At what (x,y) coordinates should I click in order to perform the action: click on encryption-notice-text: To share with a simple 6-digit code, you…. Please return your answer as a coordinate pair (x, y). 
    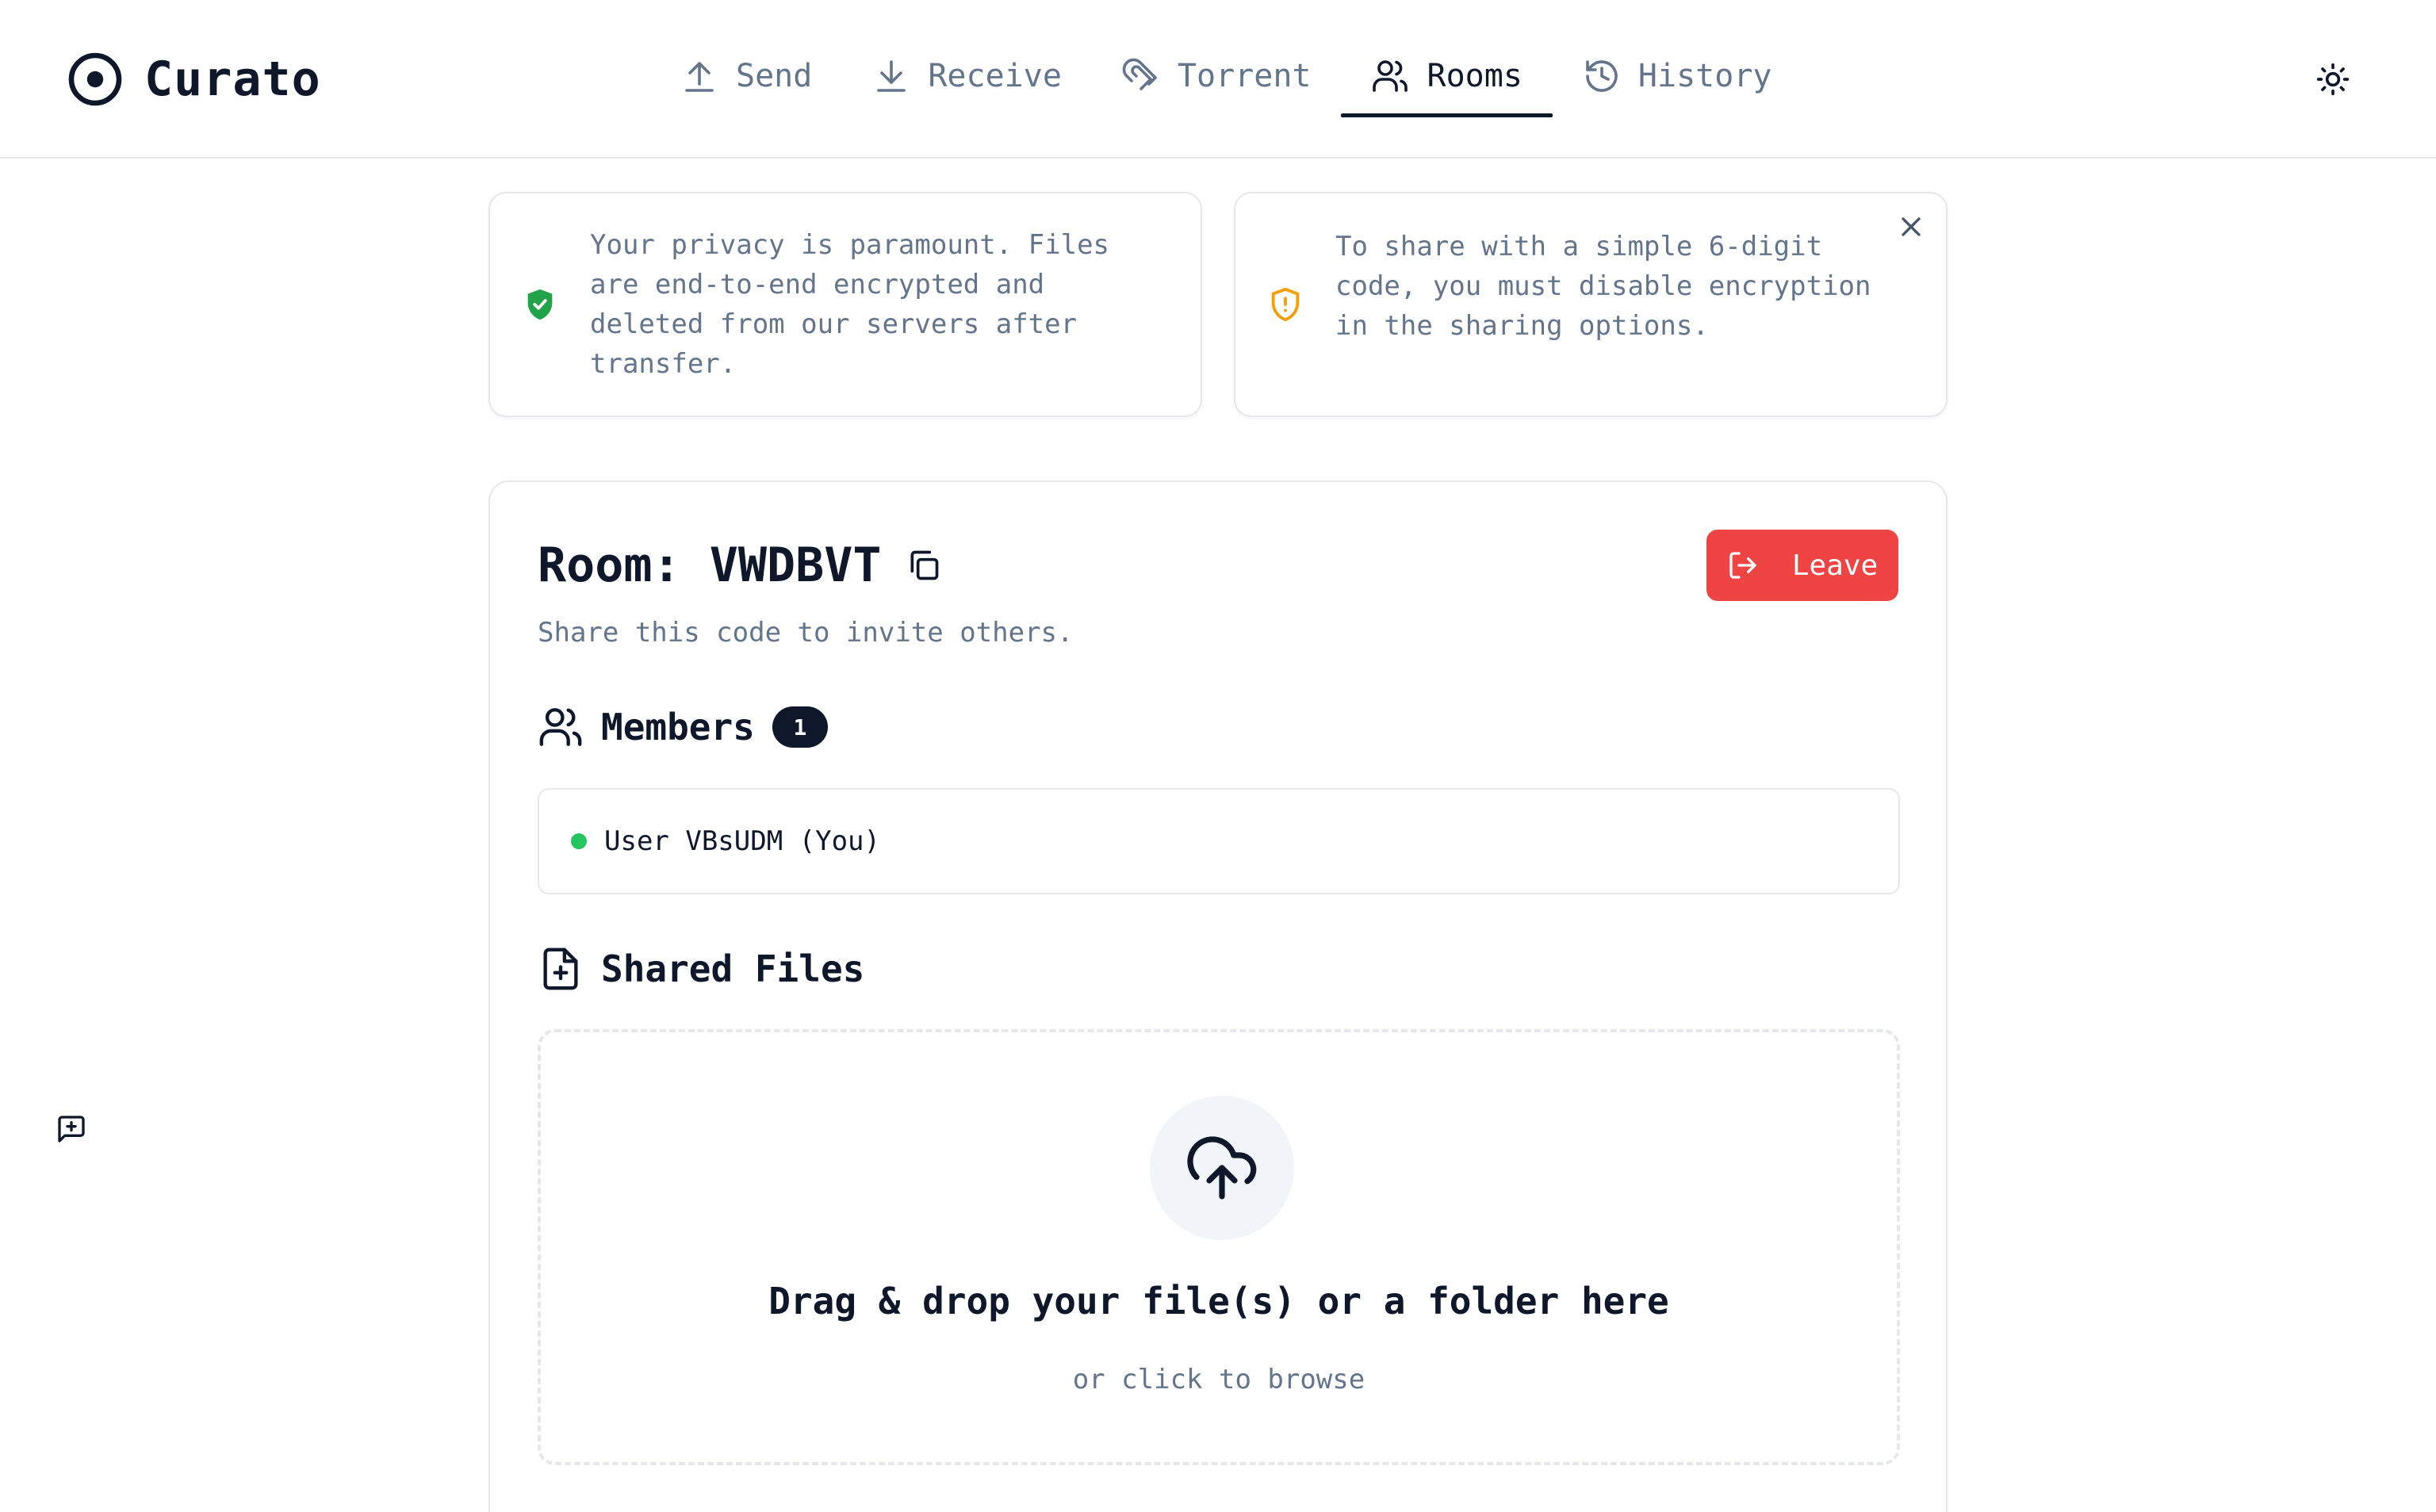
    Looking at the image, I should click on (1603, 286).